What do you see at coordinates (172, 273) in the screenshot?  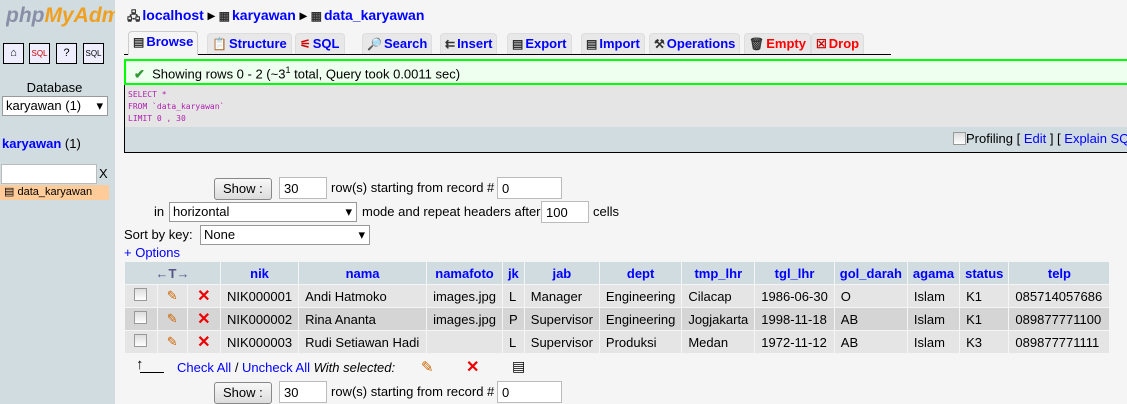 I see `column-resize-icon: ←T→` at bounding box center [172, 273].